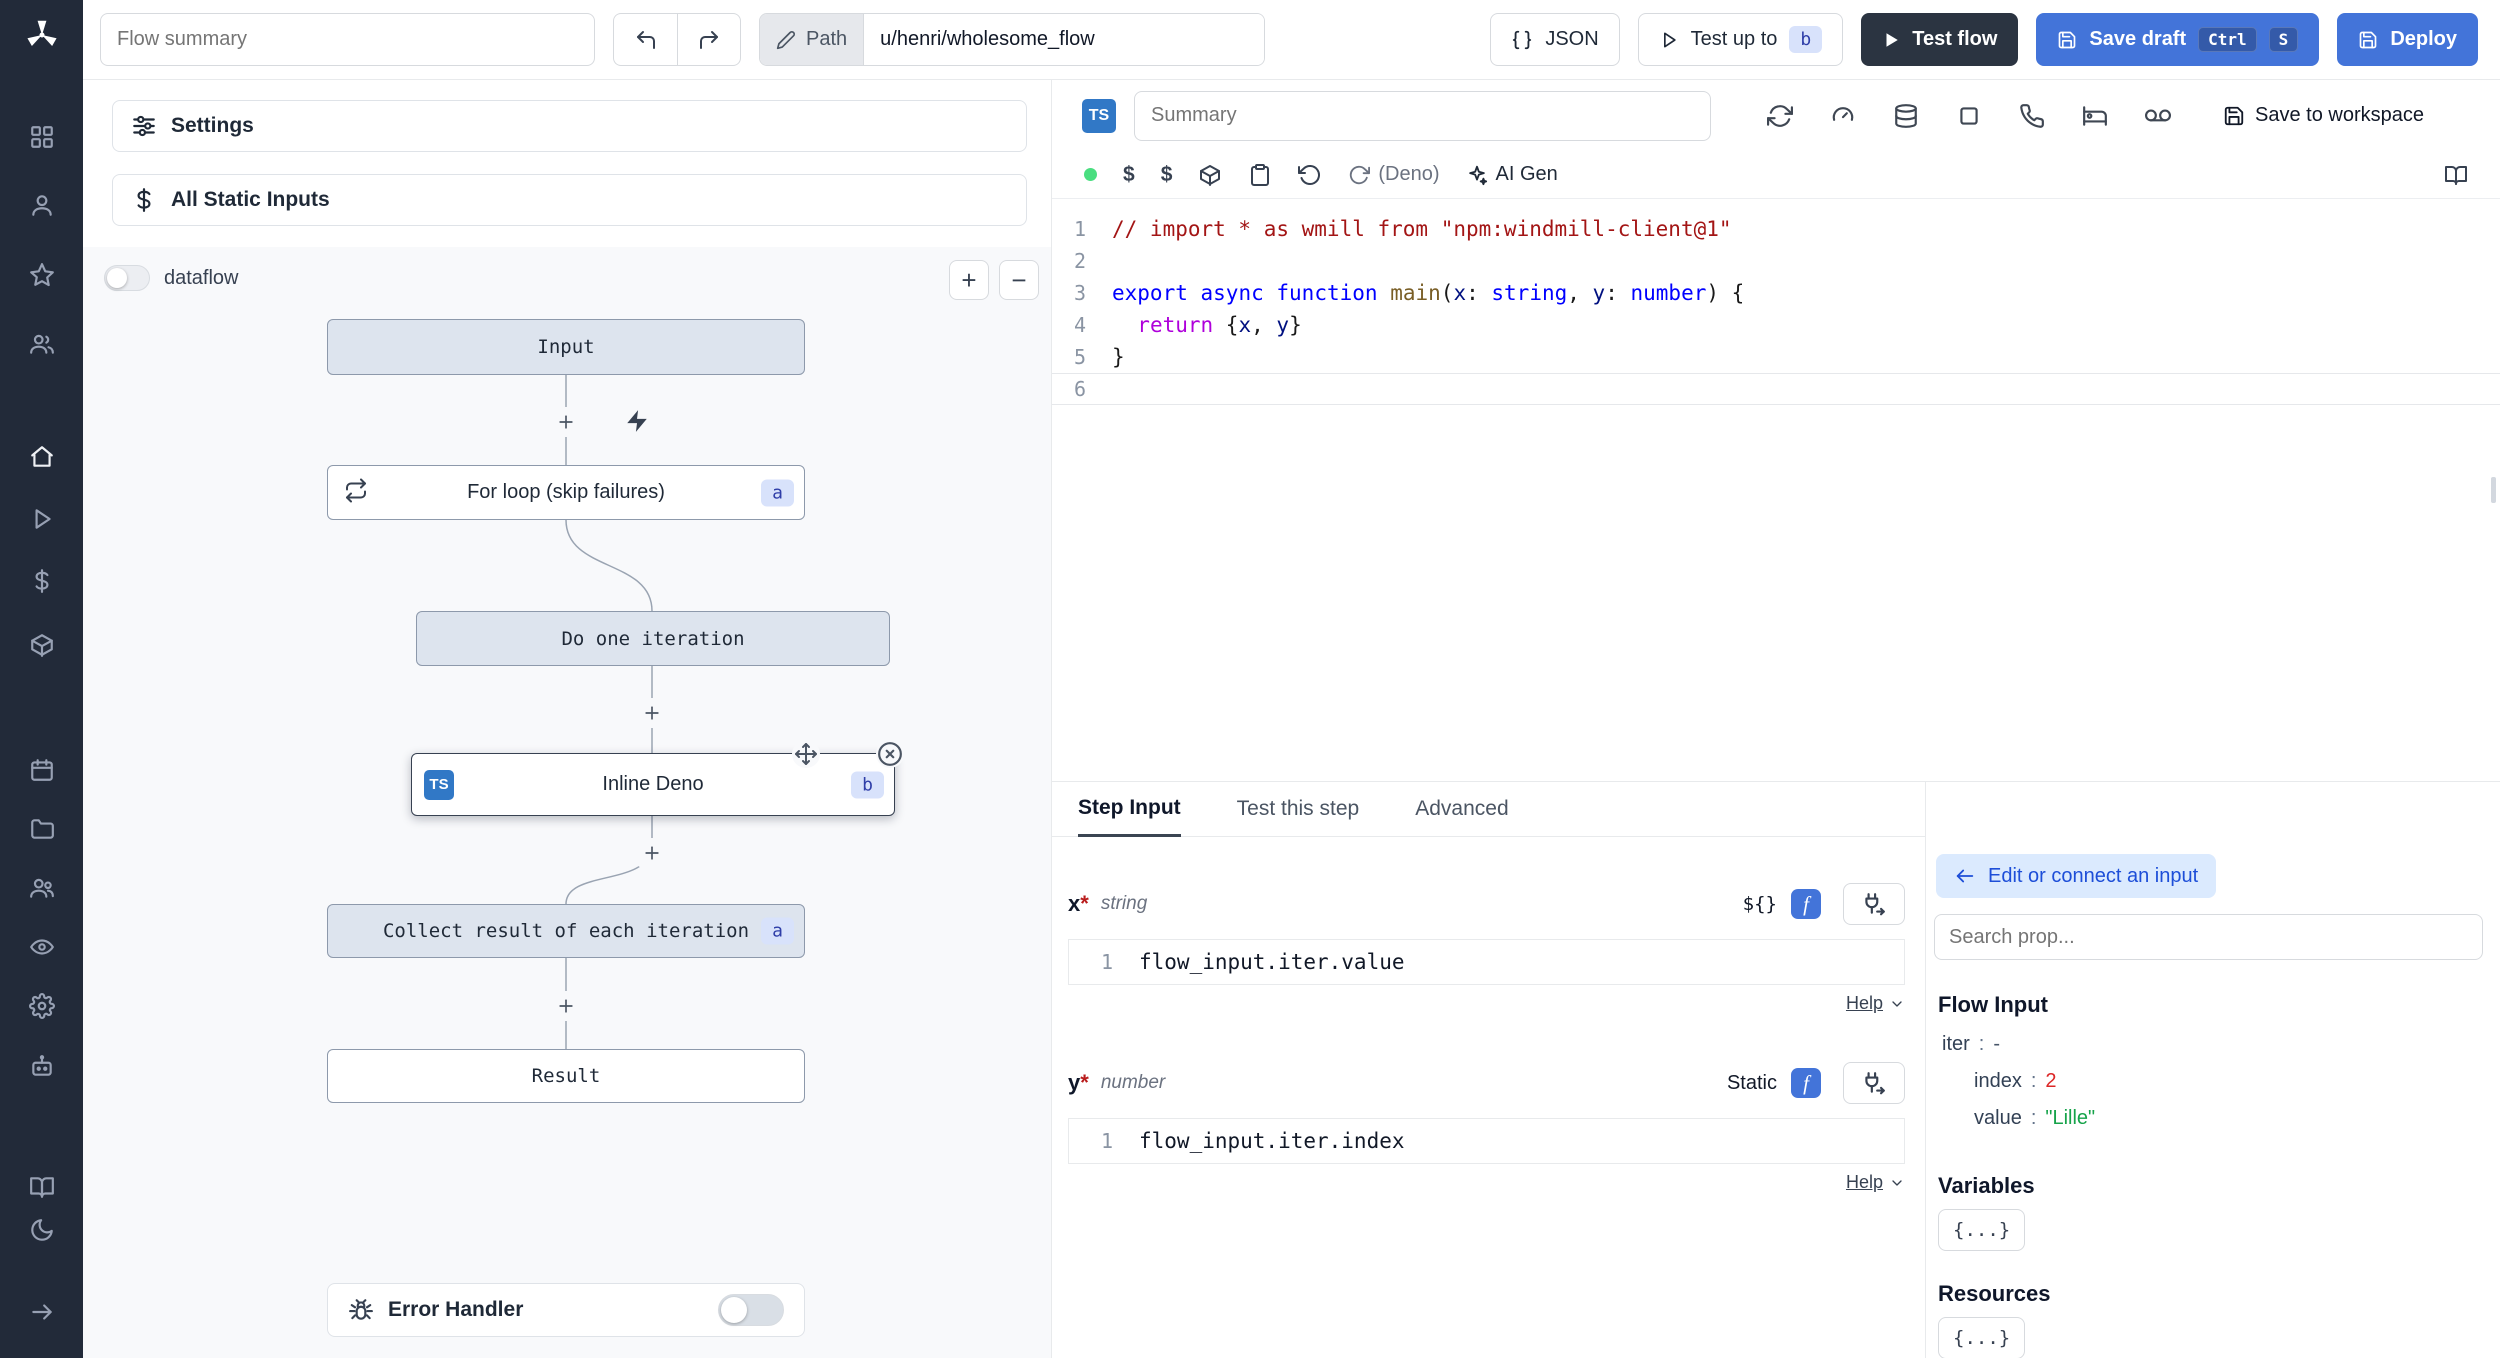  Describe the element at coordinates (2221, 1081) in the screenshot. I see `tree-row-index: index:2` at that location.